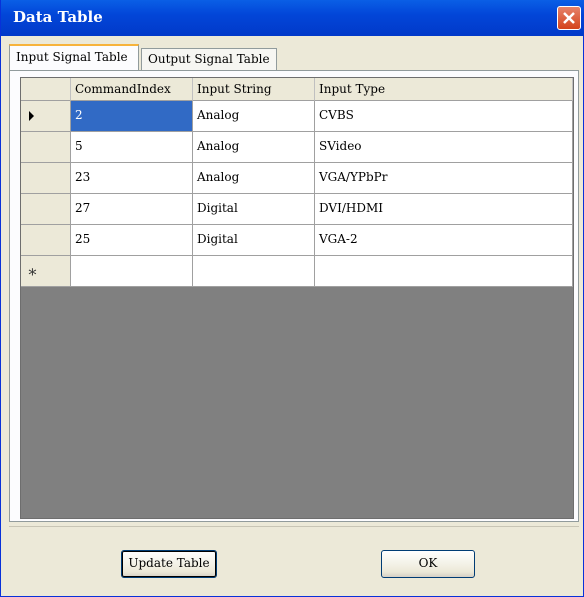 The width and height of the screenshot is (584, 597). I want to click on cell-input-type: VGA-2, so click(444, 240).